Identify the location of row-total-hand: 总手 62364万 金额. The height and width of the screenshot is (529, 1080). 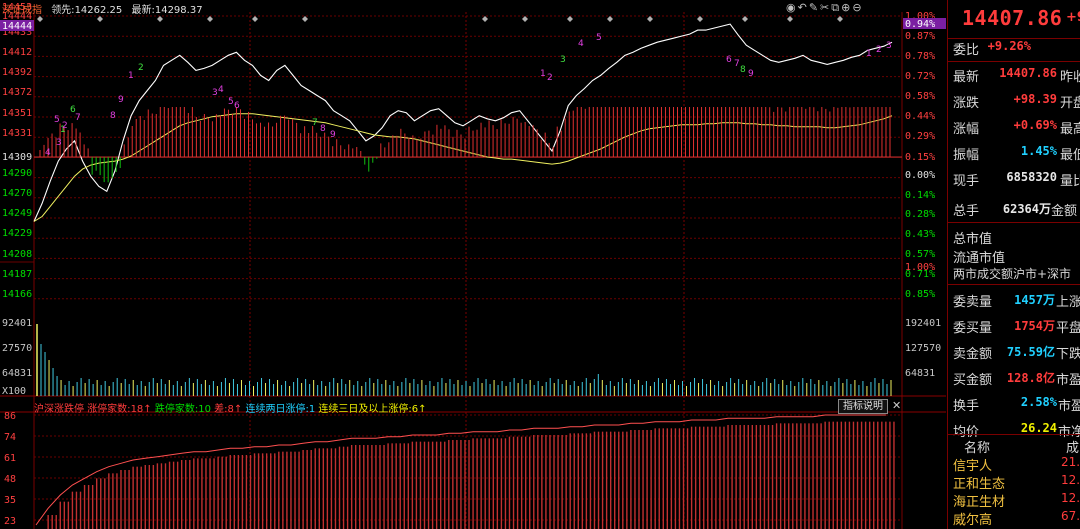
(1014, 209).